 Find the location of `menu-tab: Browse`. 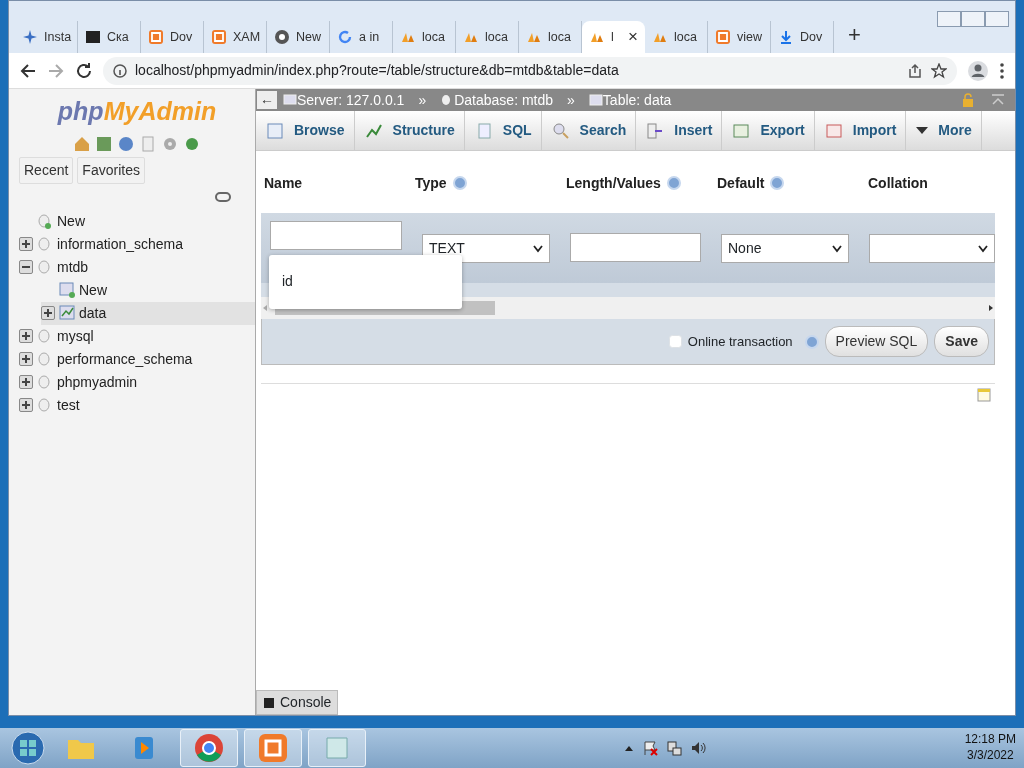

menu-tab: Browse is located at coordinates (305, 130).